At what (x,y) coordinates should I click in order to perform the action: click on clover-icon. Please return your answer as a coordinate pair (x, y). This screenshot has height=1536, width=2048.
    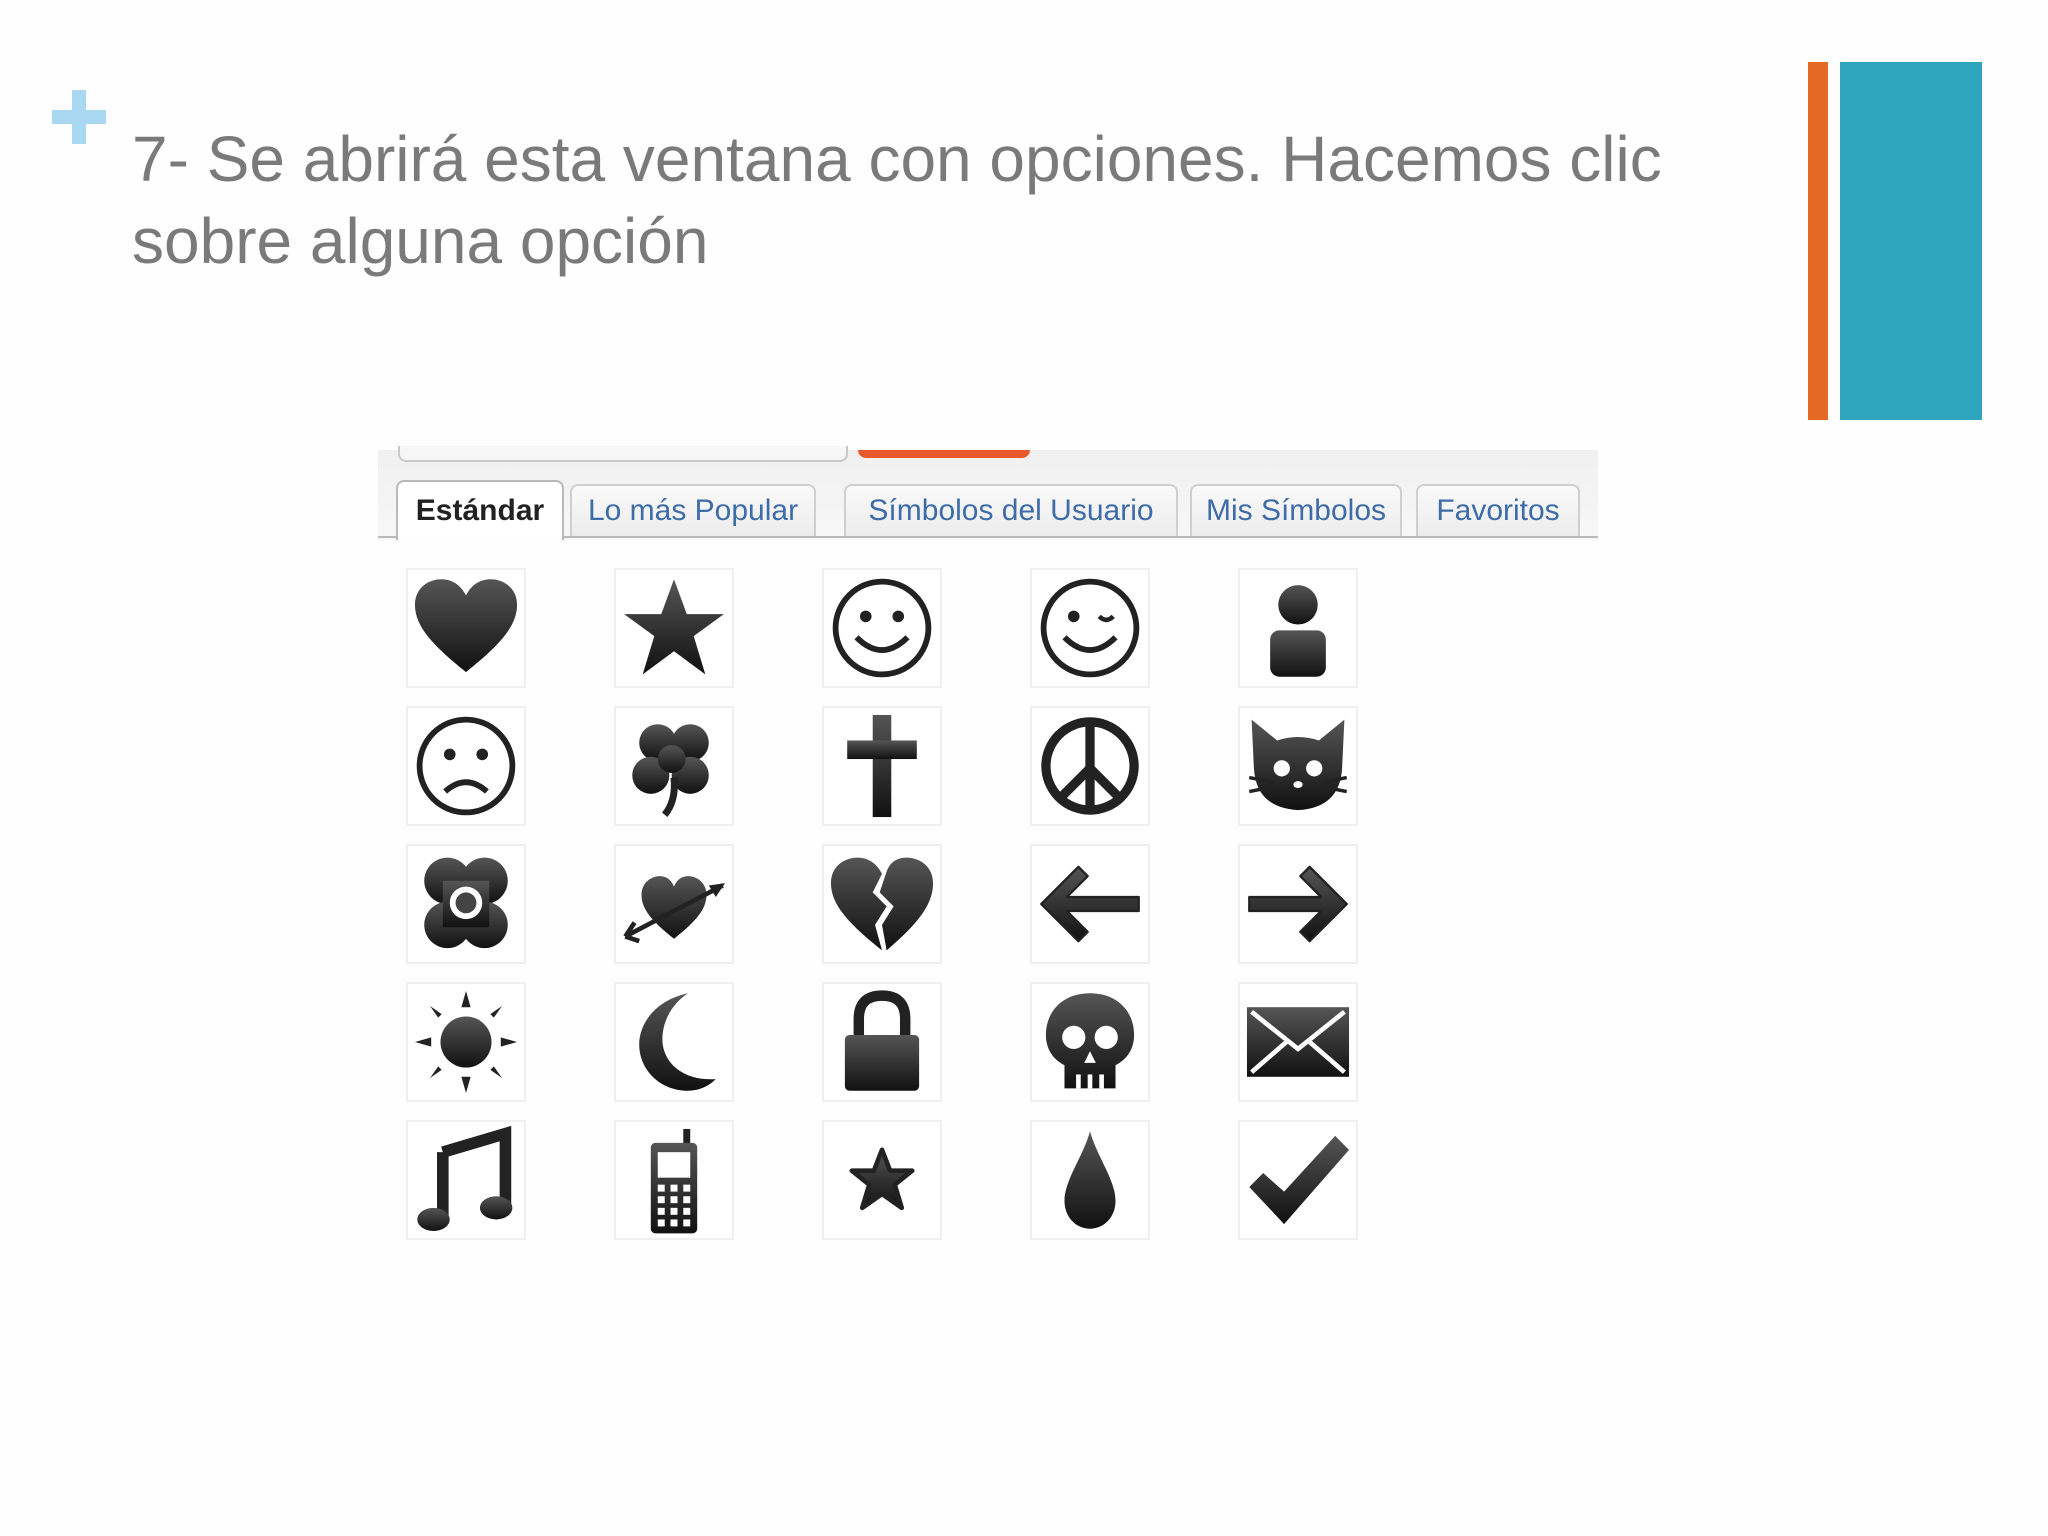
    Looking at the image, I should click on (674, 766).